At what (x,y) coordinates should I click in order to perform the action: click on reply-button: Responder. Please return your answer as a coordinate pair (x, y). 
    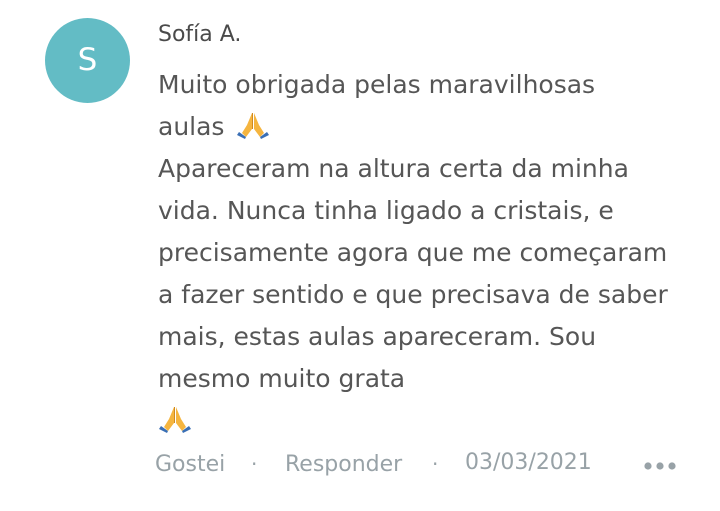
    Looking at the image, I should click on (343, 464).